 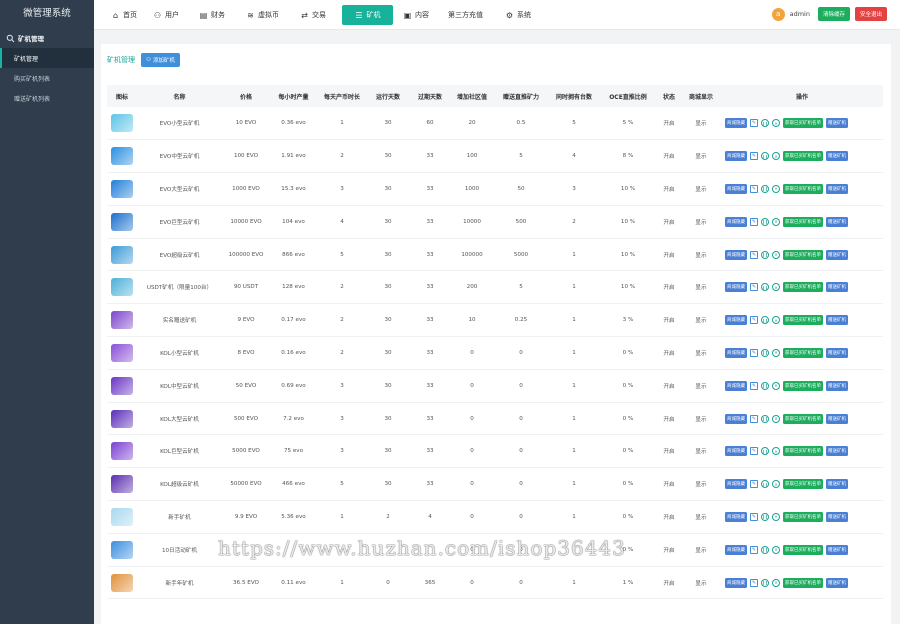 I want to click on avatar: a, so click(x=778, y=14).